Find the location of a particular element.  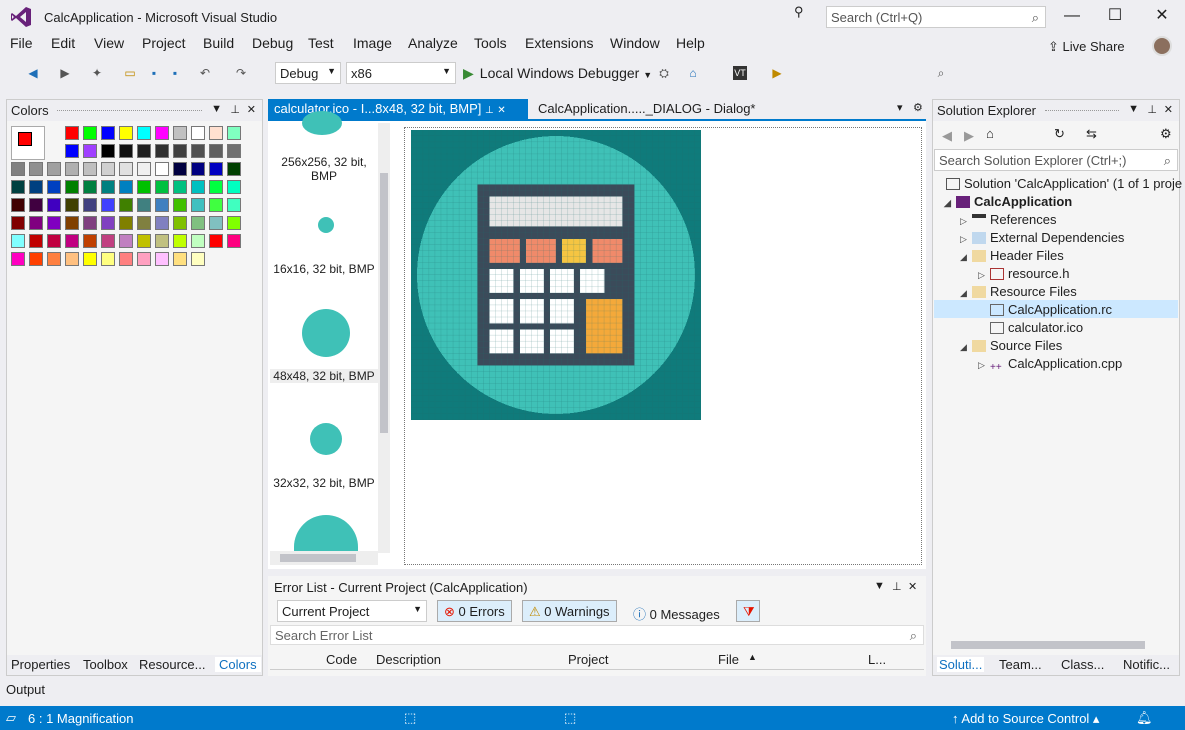

build-filter-button: ⧩ is located at coordinates (748, 611).